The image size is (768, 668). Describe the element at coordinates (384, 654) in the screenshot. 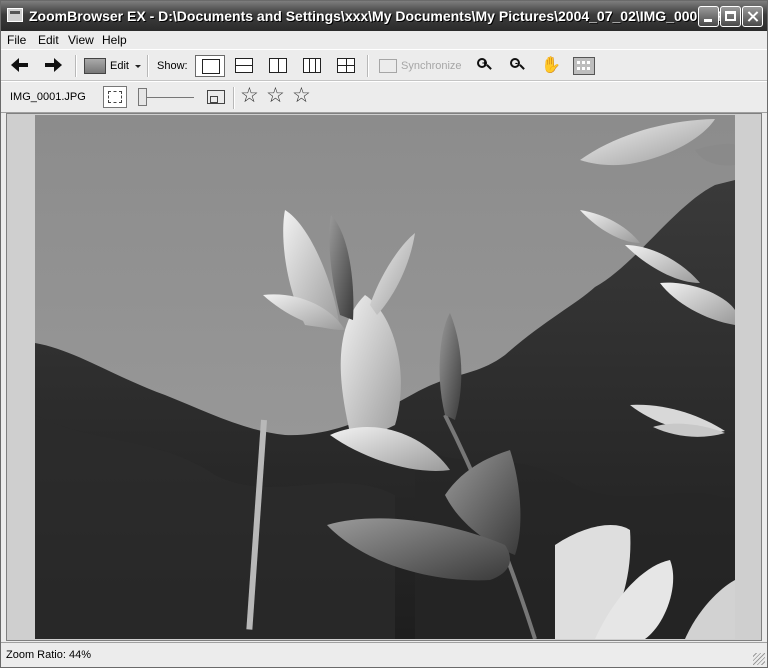

I see `status-bar: Zoom Ratio: 44%` at that location.